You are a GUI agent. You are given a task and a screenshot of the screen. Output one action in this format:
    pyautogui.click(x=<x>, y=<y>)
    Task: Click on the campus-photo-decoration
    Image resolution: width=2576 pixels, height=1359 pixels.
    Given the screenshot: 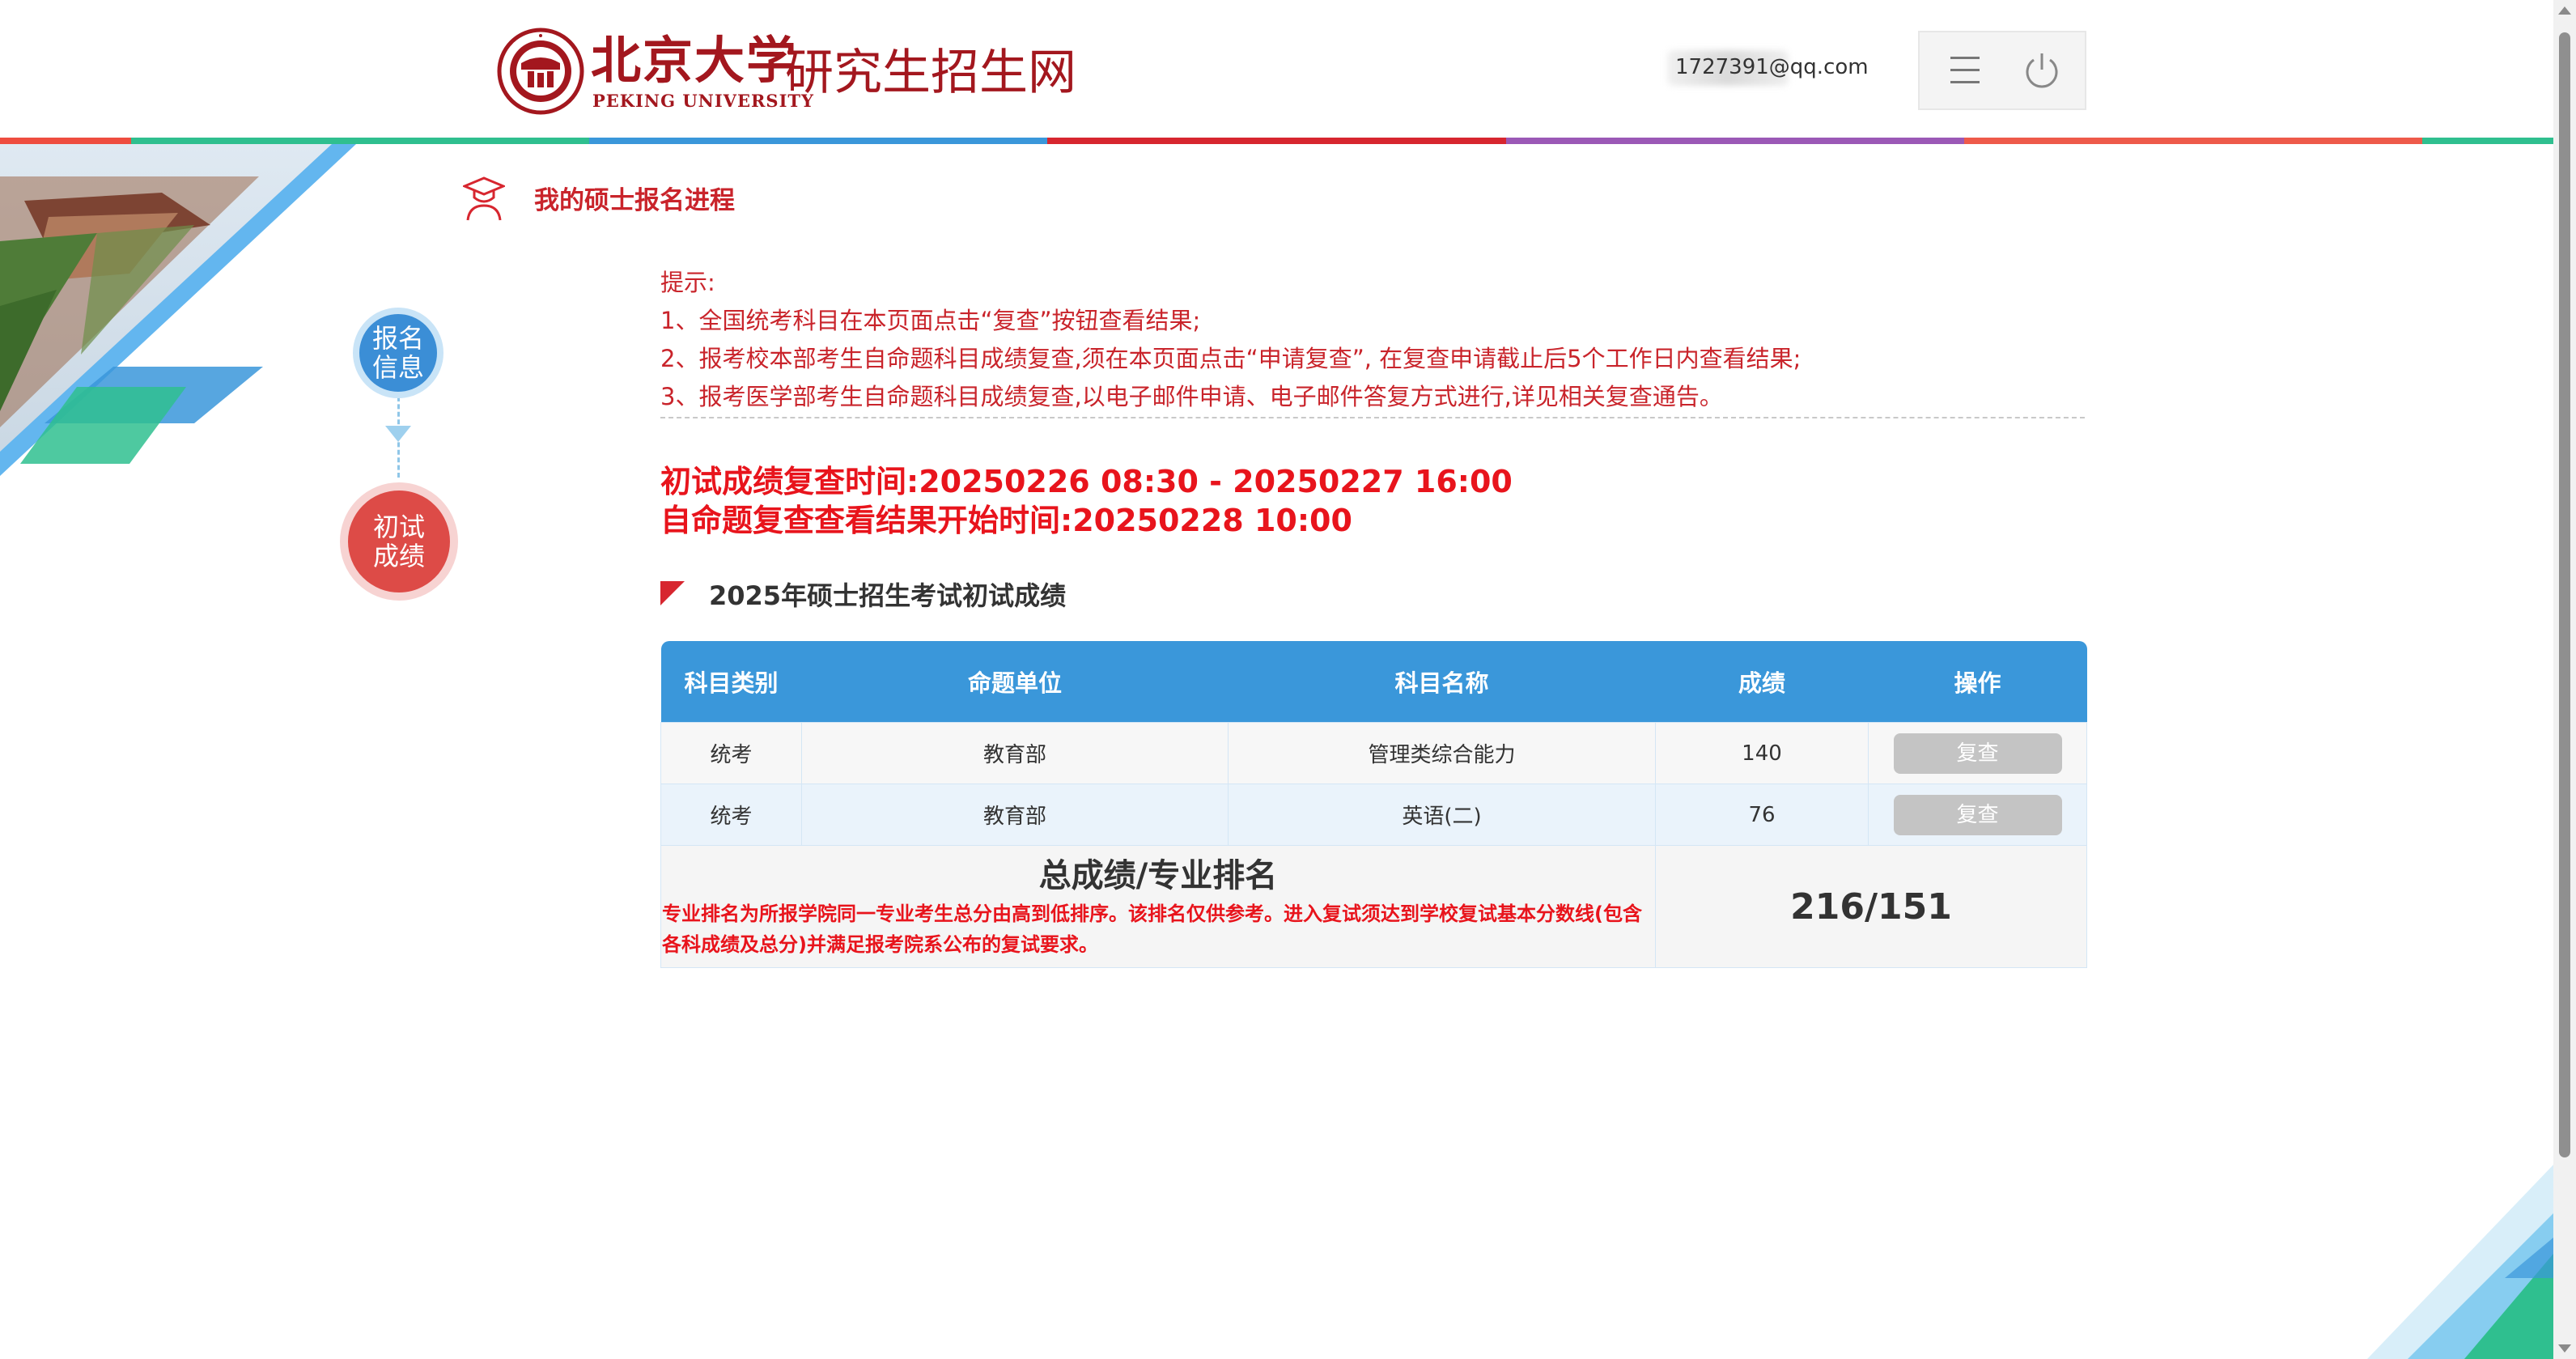 What is the action you would take?
    pyautogui.click(x=178, y=310)
    